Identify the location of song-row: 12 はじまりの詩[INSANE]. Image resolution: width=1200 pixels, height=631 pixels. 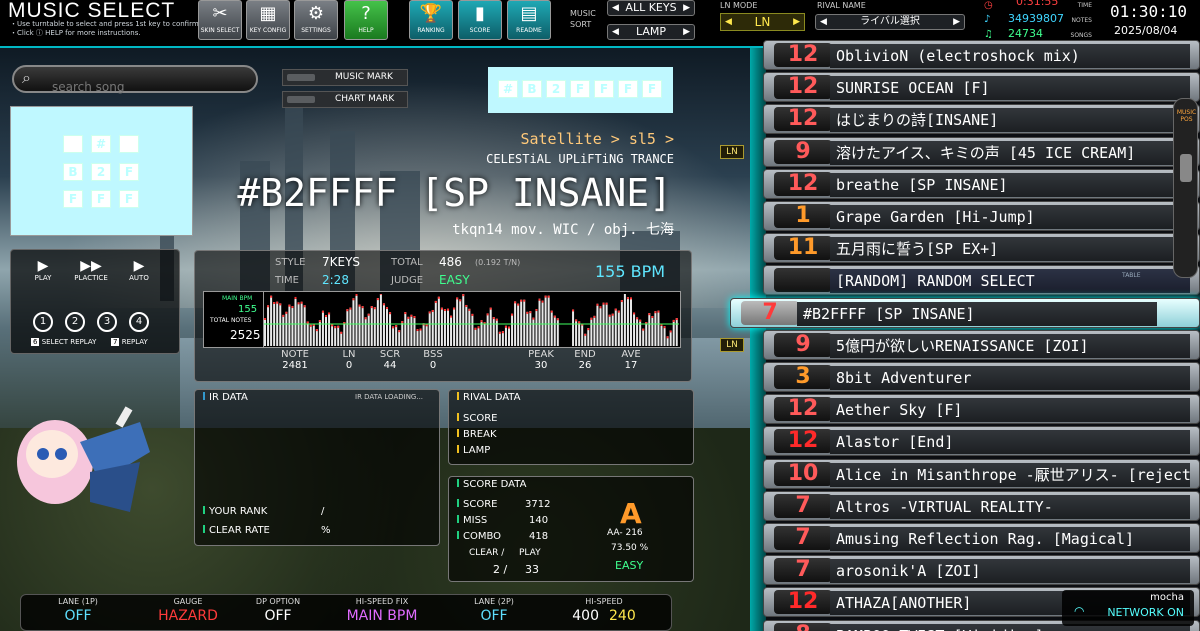
(981, 119).